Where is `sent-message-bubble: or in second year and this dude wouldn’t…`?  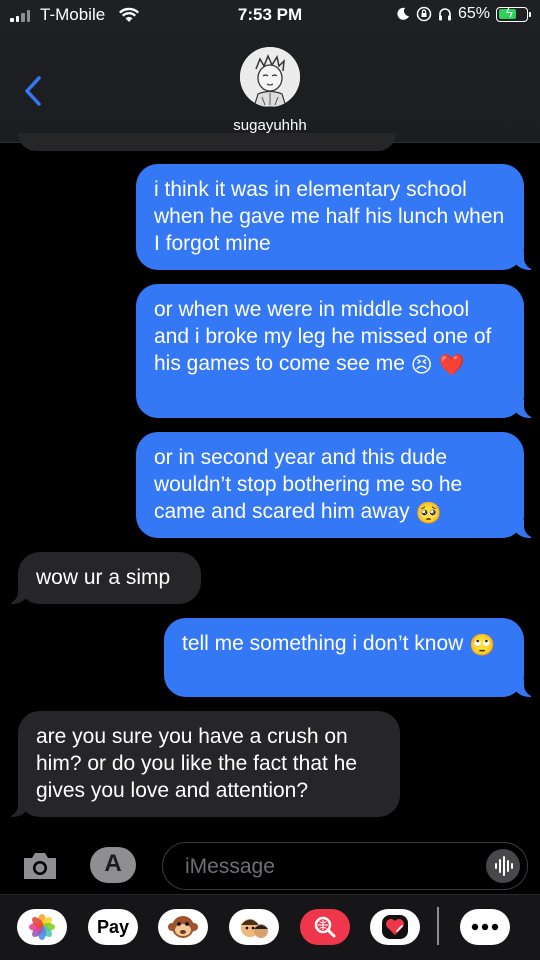 sent-message-bubble: or in second year and this dude wouldn’t… is located at coordinates (337, 485).